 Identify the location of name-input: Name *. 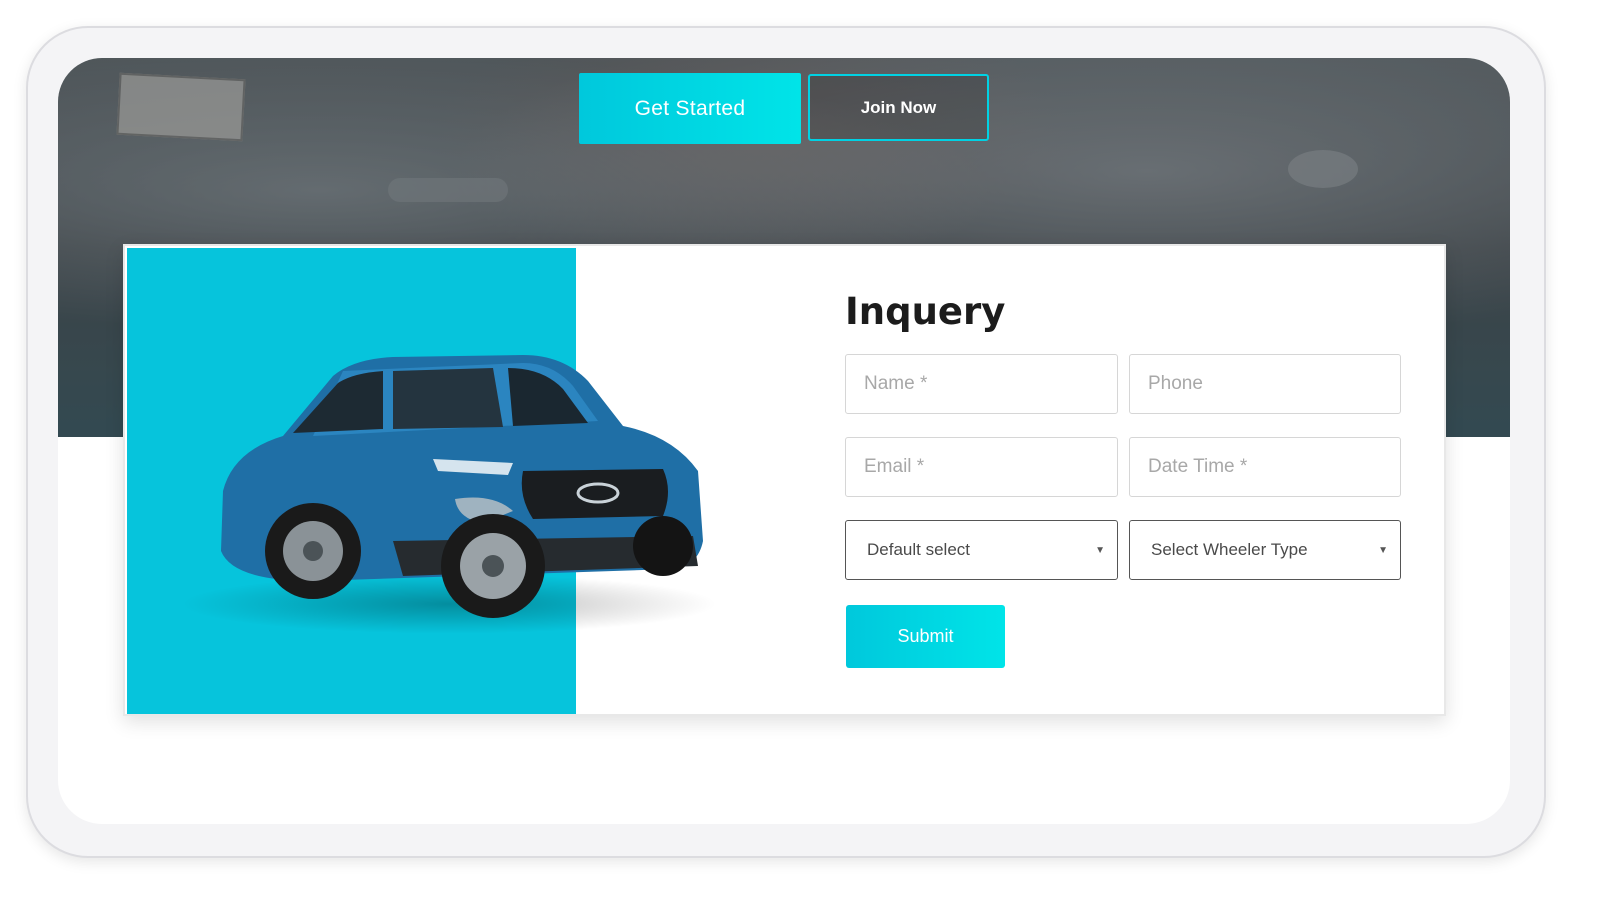
(981, 384).